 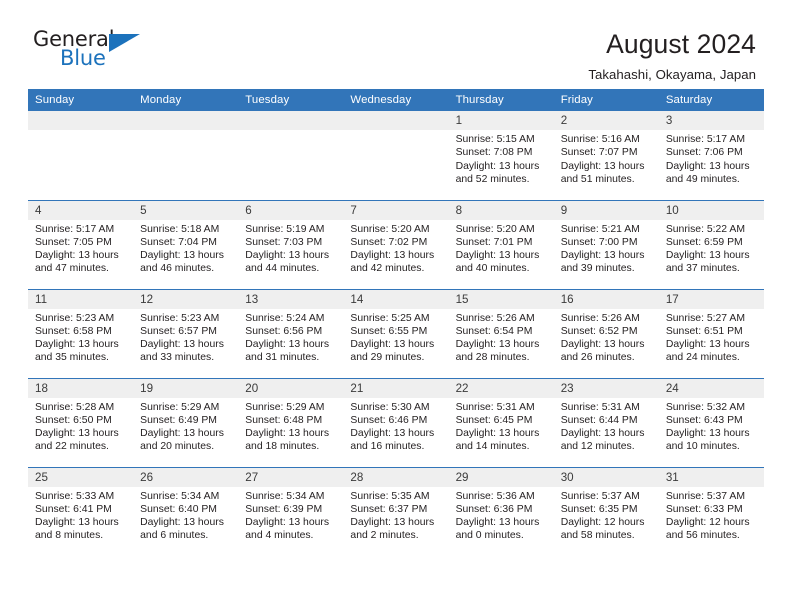 What do you see at coordinates (180, 229) in the screenshot?
I see `sunrise-time: Sunrise: 5:18 AM` at bounding box center [180, 229].